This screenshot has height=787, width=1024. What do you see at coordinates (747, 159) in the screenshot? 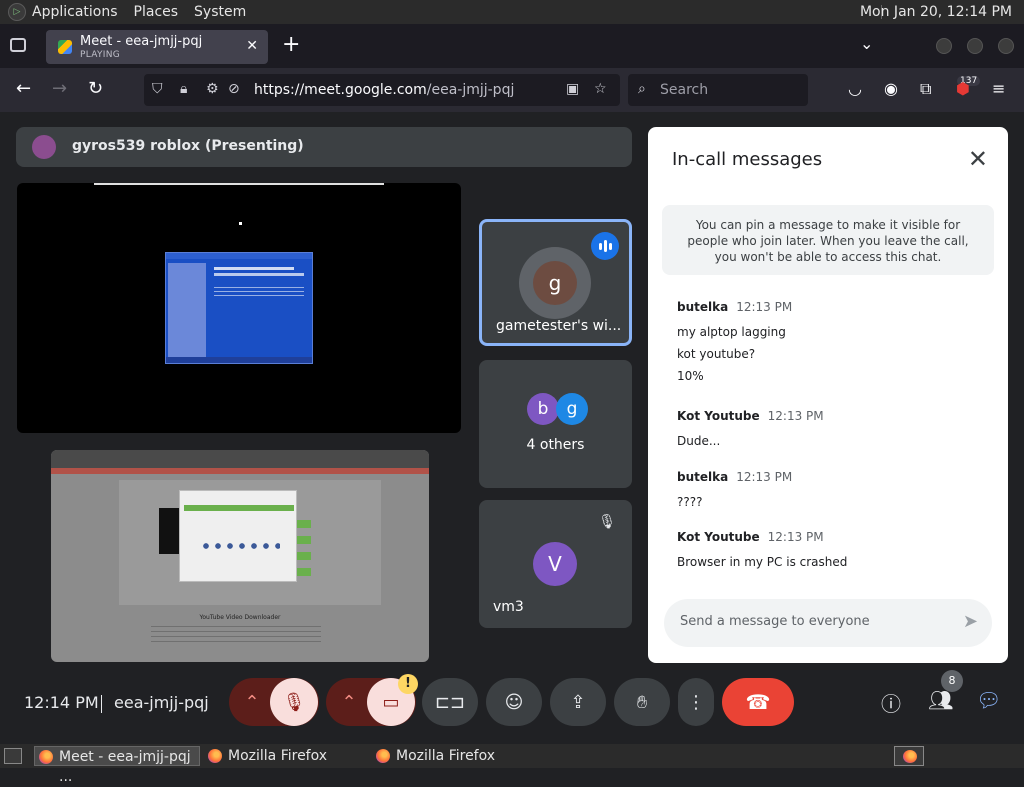
I see `chat-title: In-call messages` at bounding box center [747, 159].